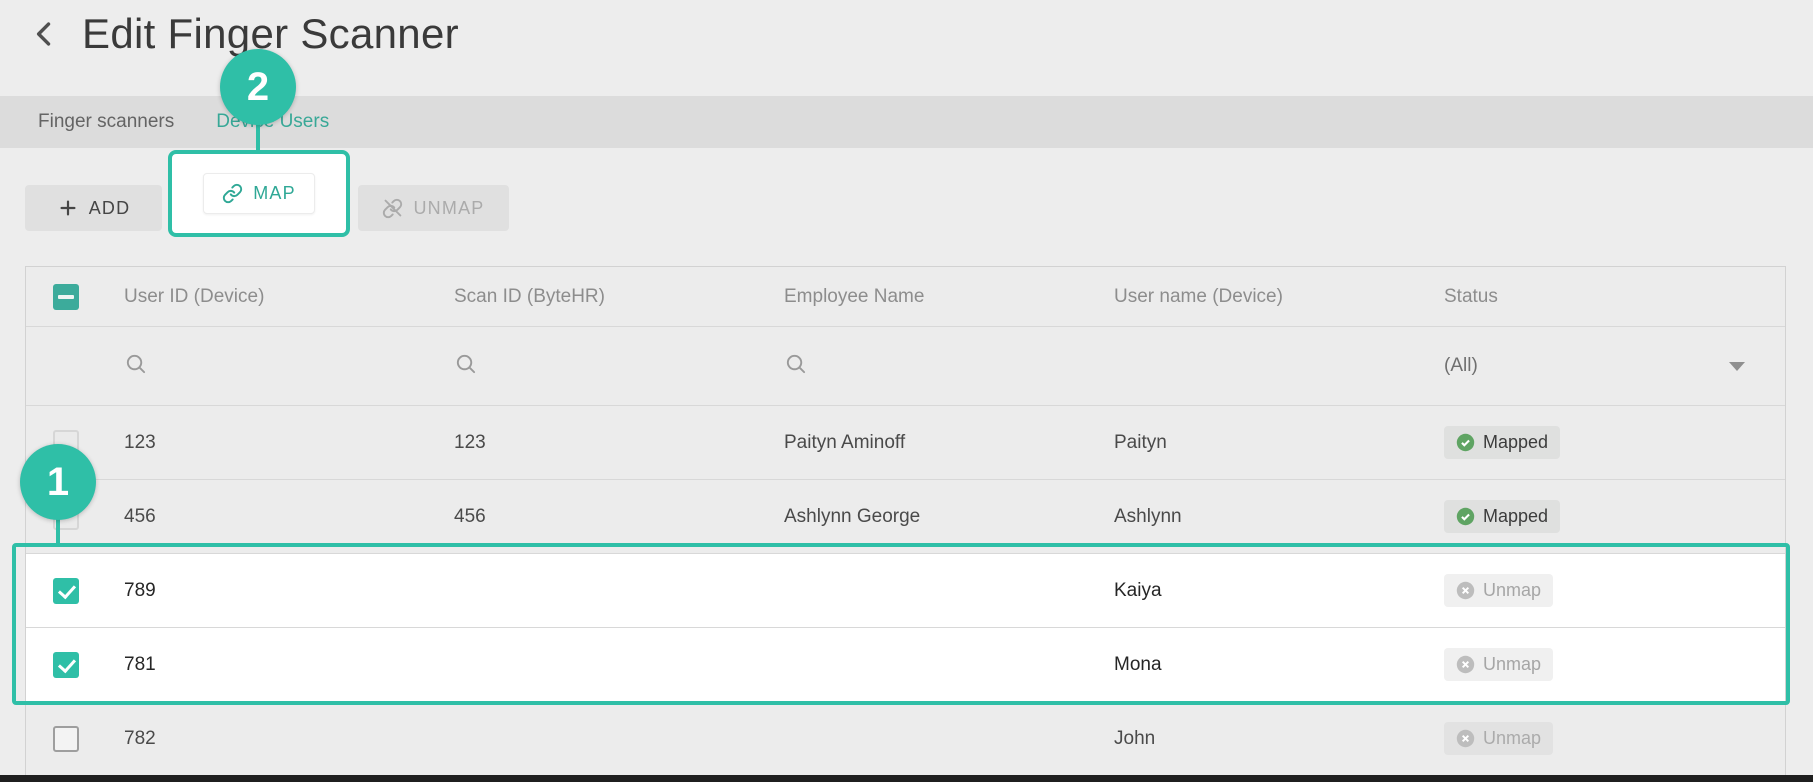 The image size is (1813, 782). I want to click on back-button, so click(45, 34).